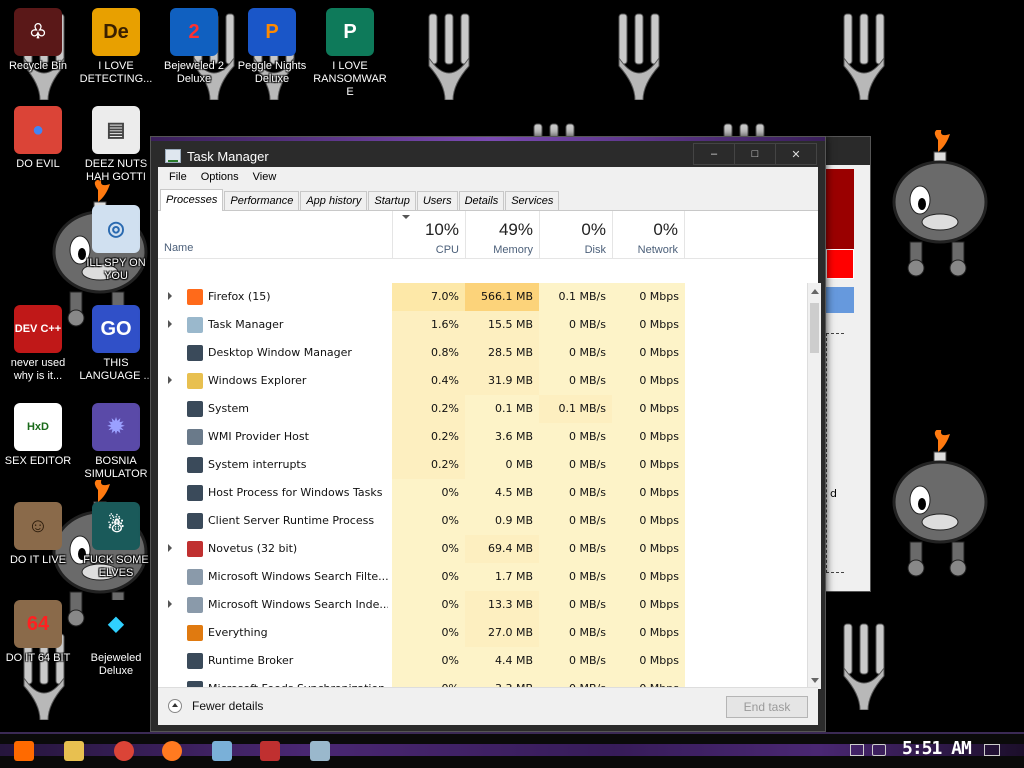 This screenshot has height=768, width=1024. I want to click on start-button, so click(24, 751).